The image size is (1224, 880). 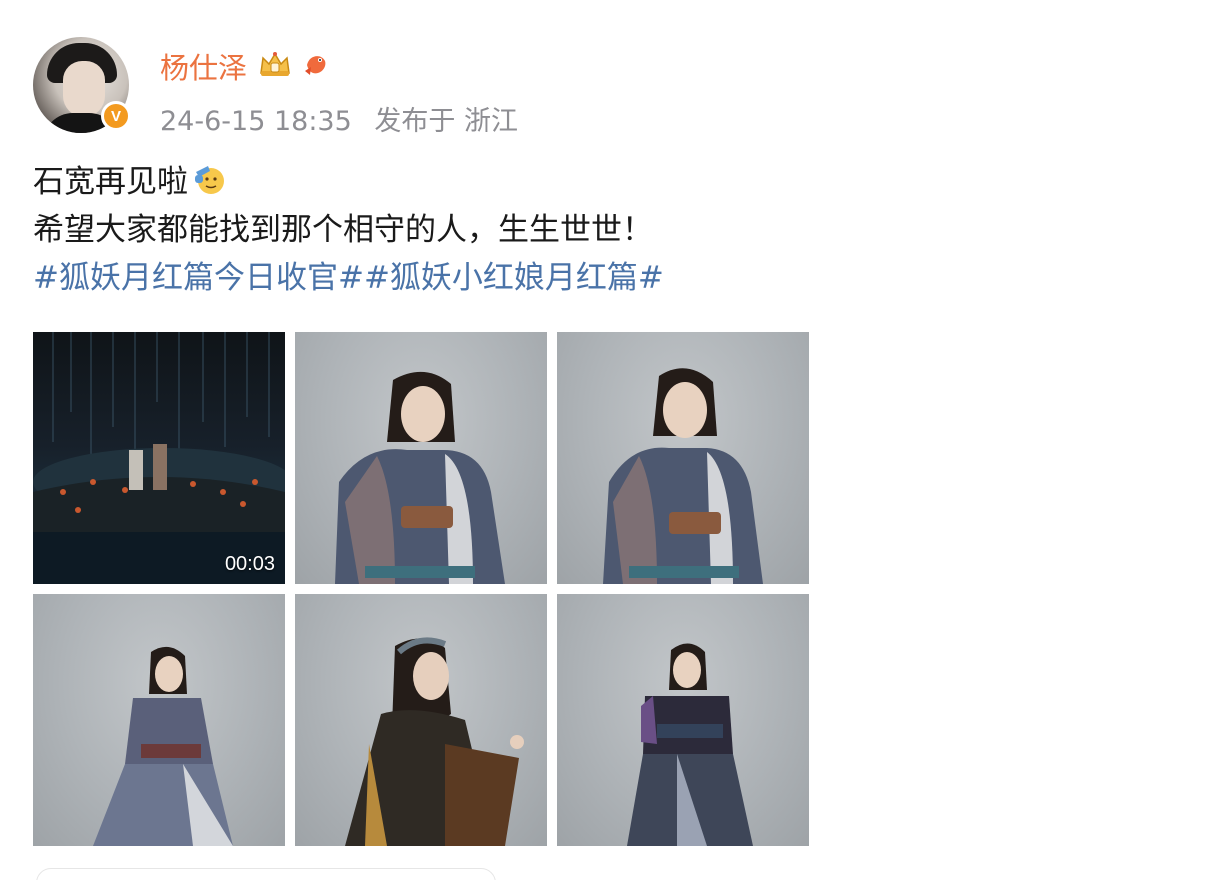 I want to click on crown-badge-icon, so click(x=275, y=64).